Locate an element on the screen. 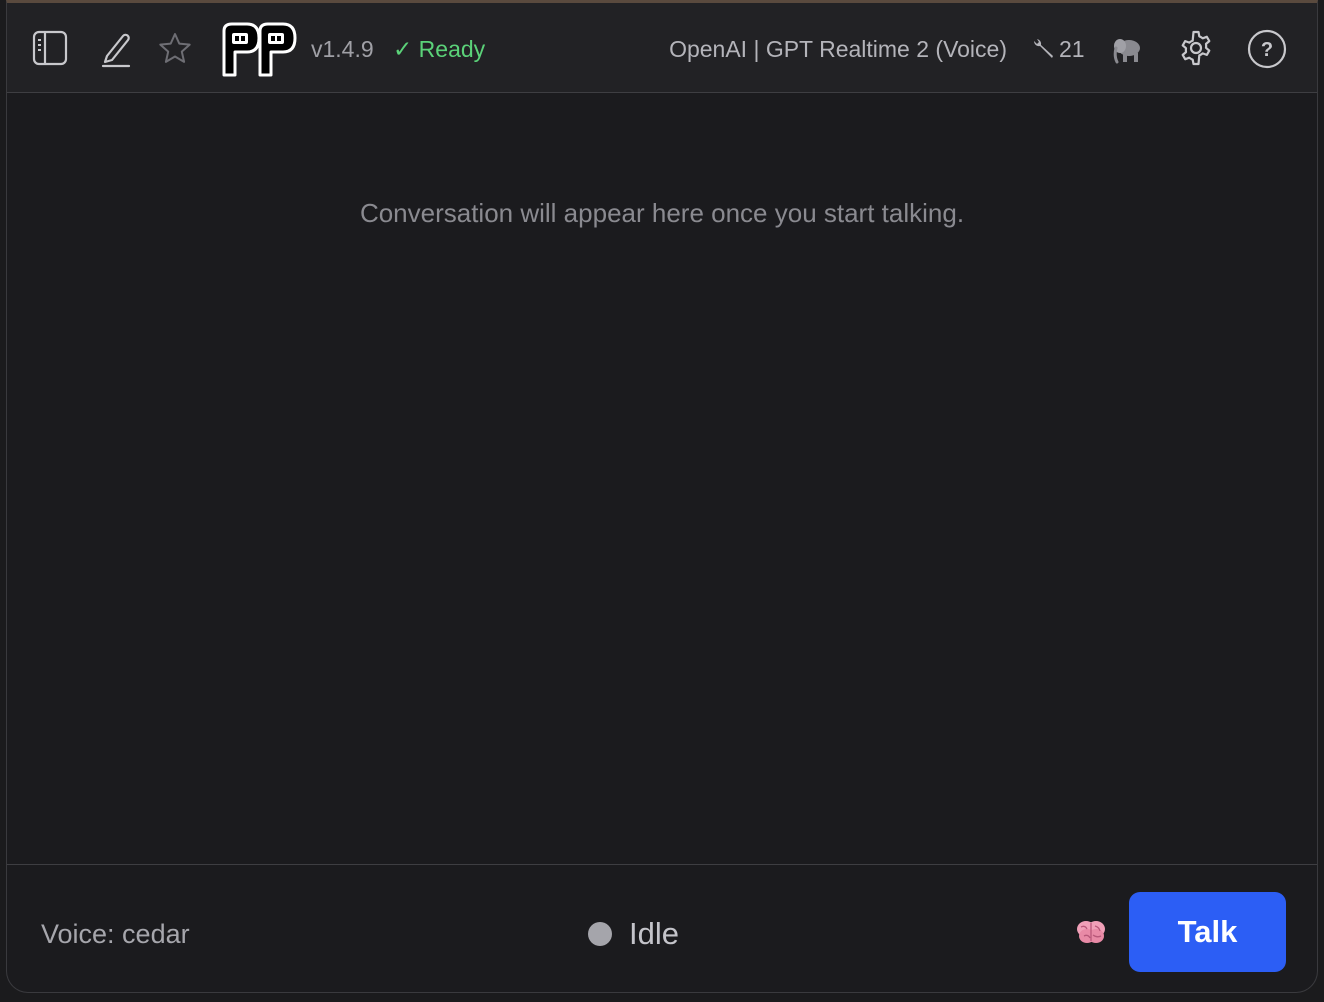  session-state: Idle is located at coordinates (633, 934).